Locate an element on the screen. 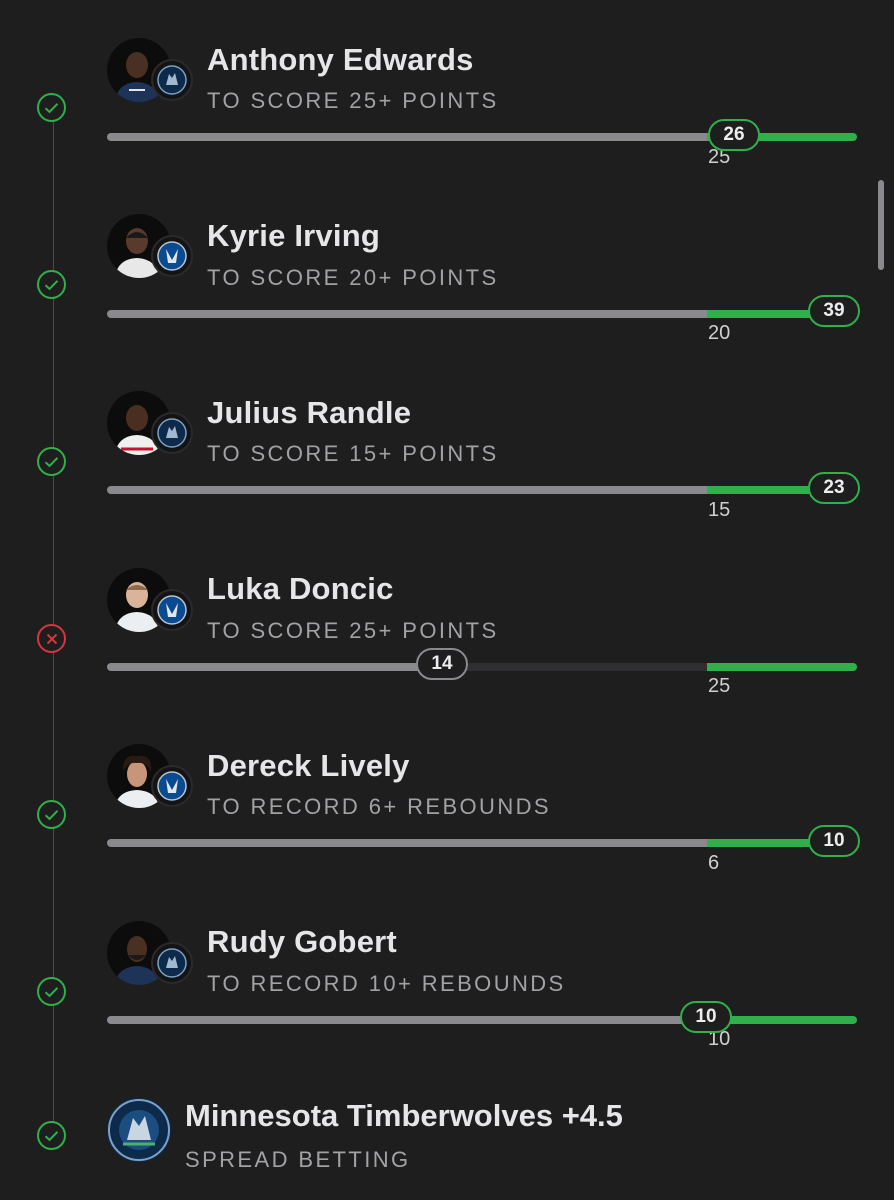 Image resolution: width=894 pixels, height=1200 pixels. prop-description: TO SCORE 15+ POINTS is located at coordinates (353, 453).